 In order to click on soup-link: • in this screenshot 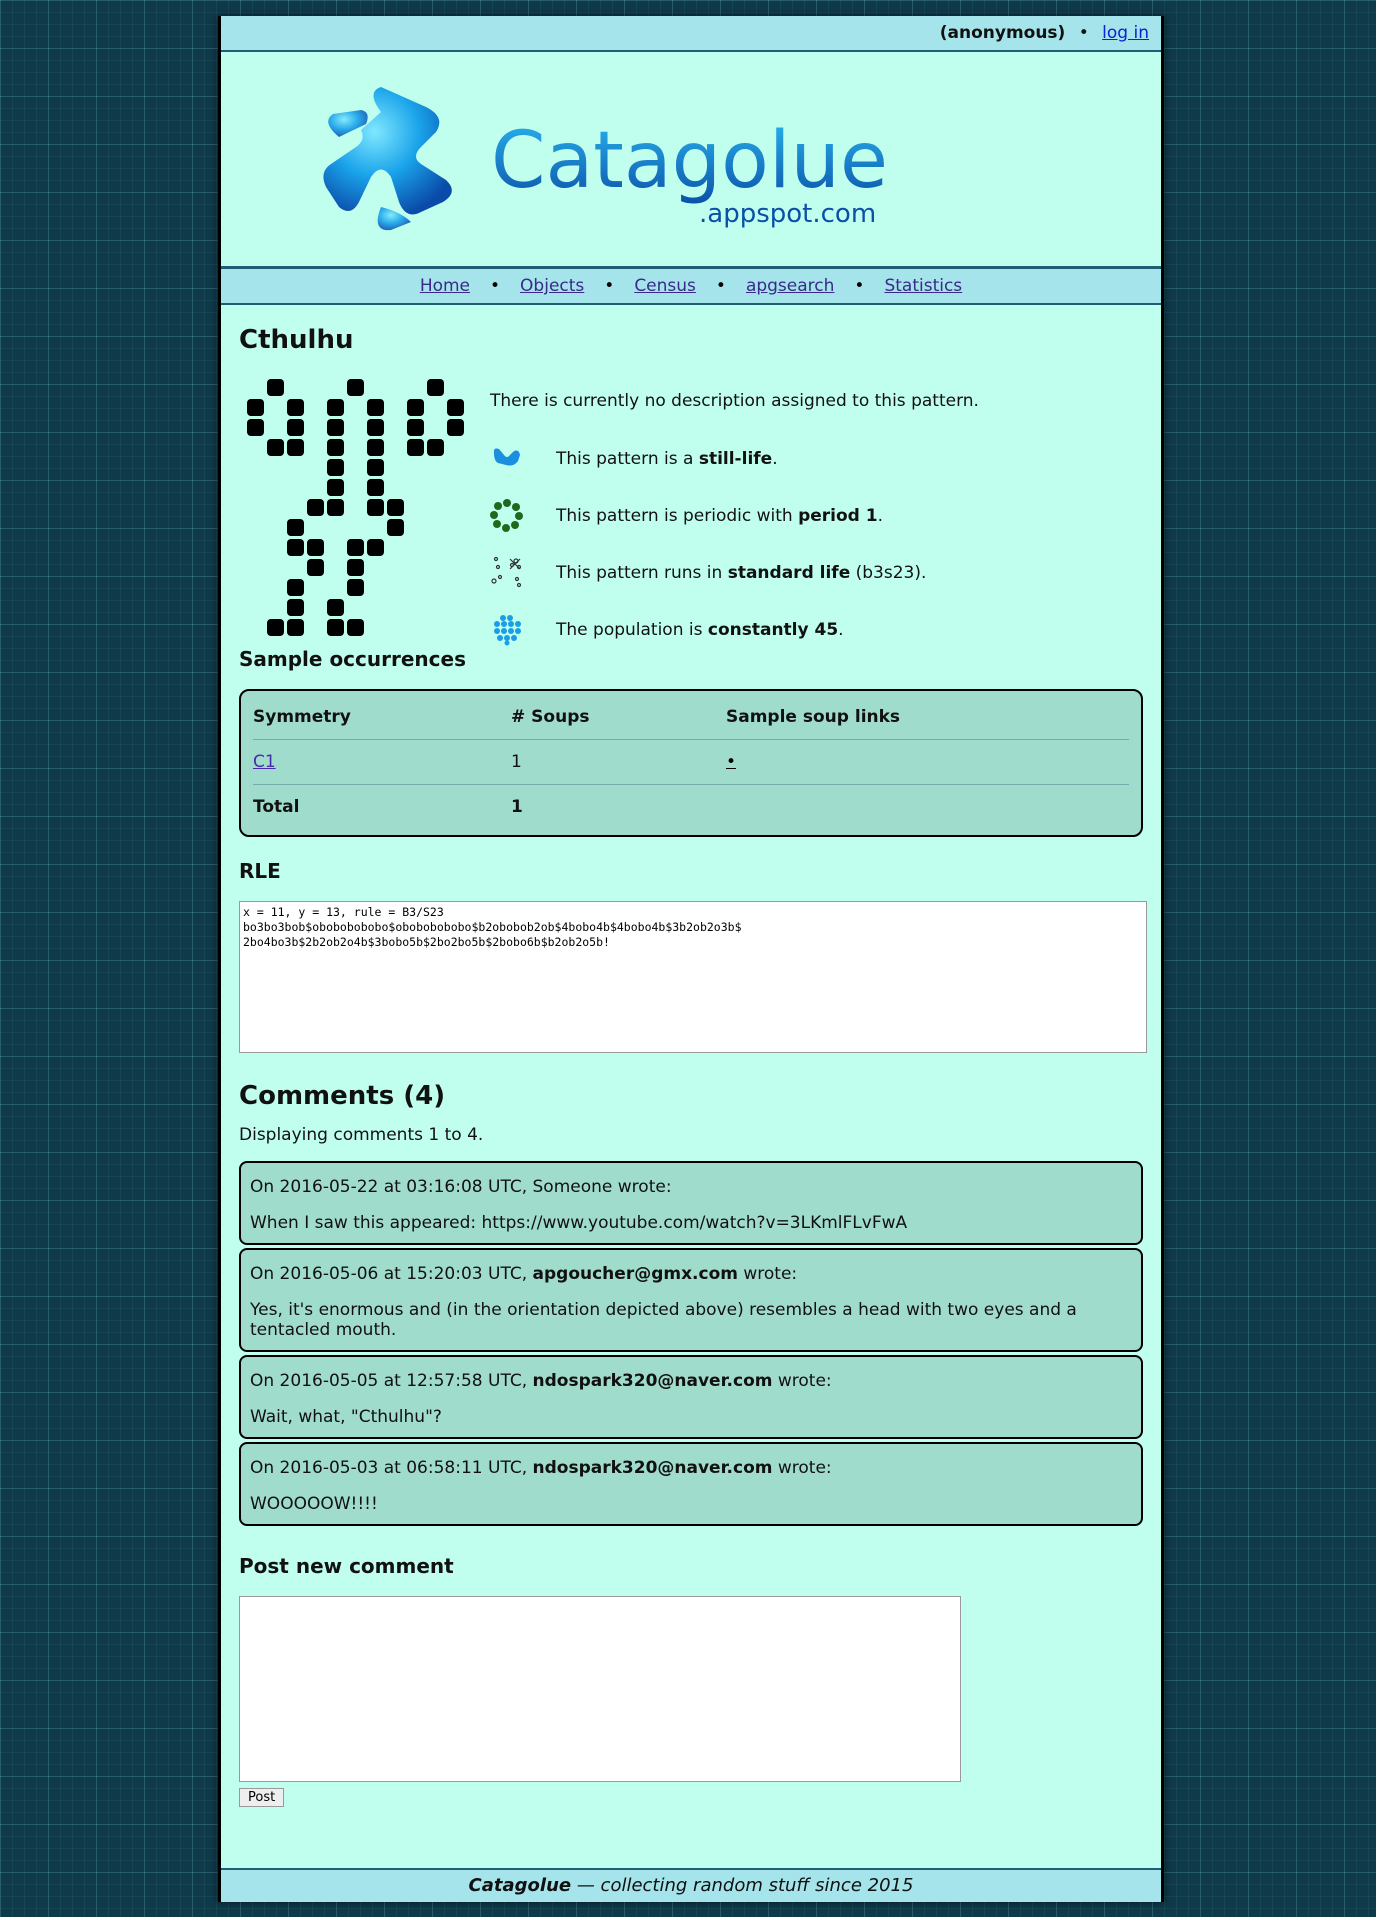, I will do `click(731, 762)`.